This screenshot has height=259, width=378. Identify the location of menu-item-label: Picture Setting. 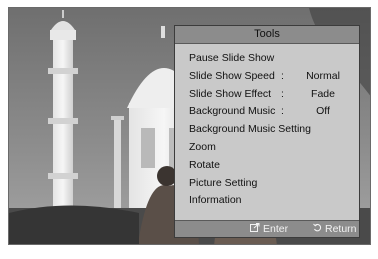
(223, 182).